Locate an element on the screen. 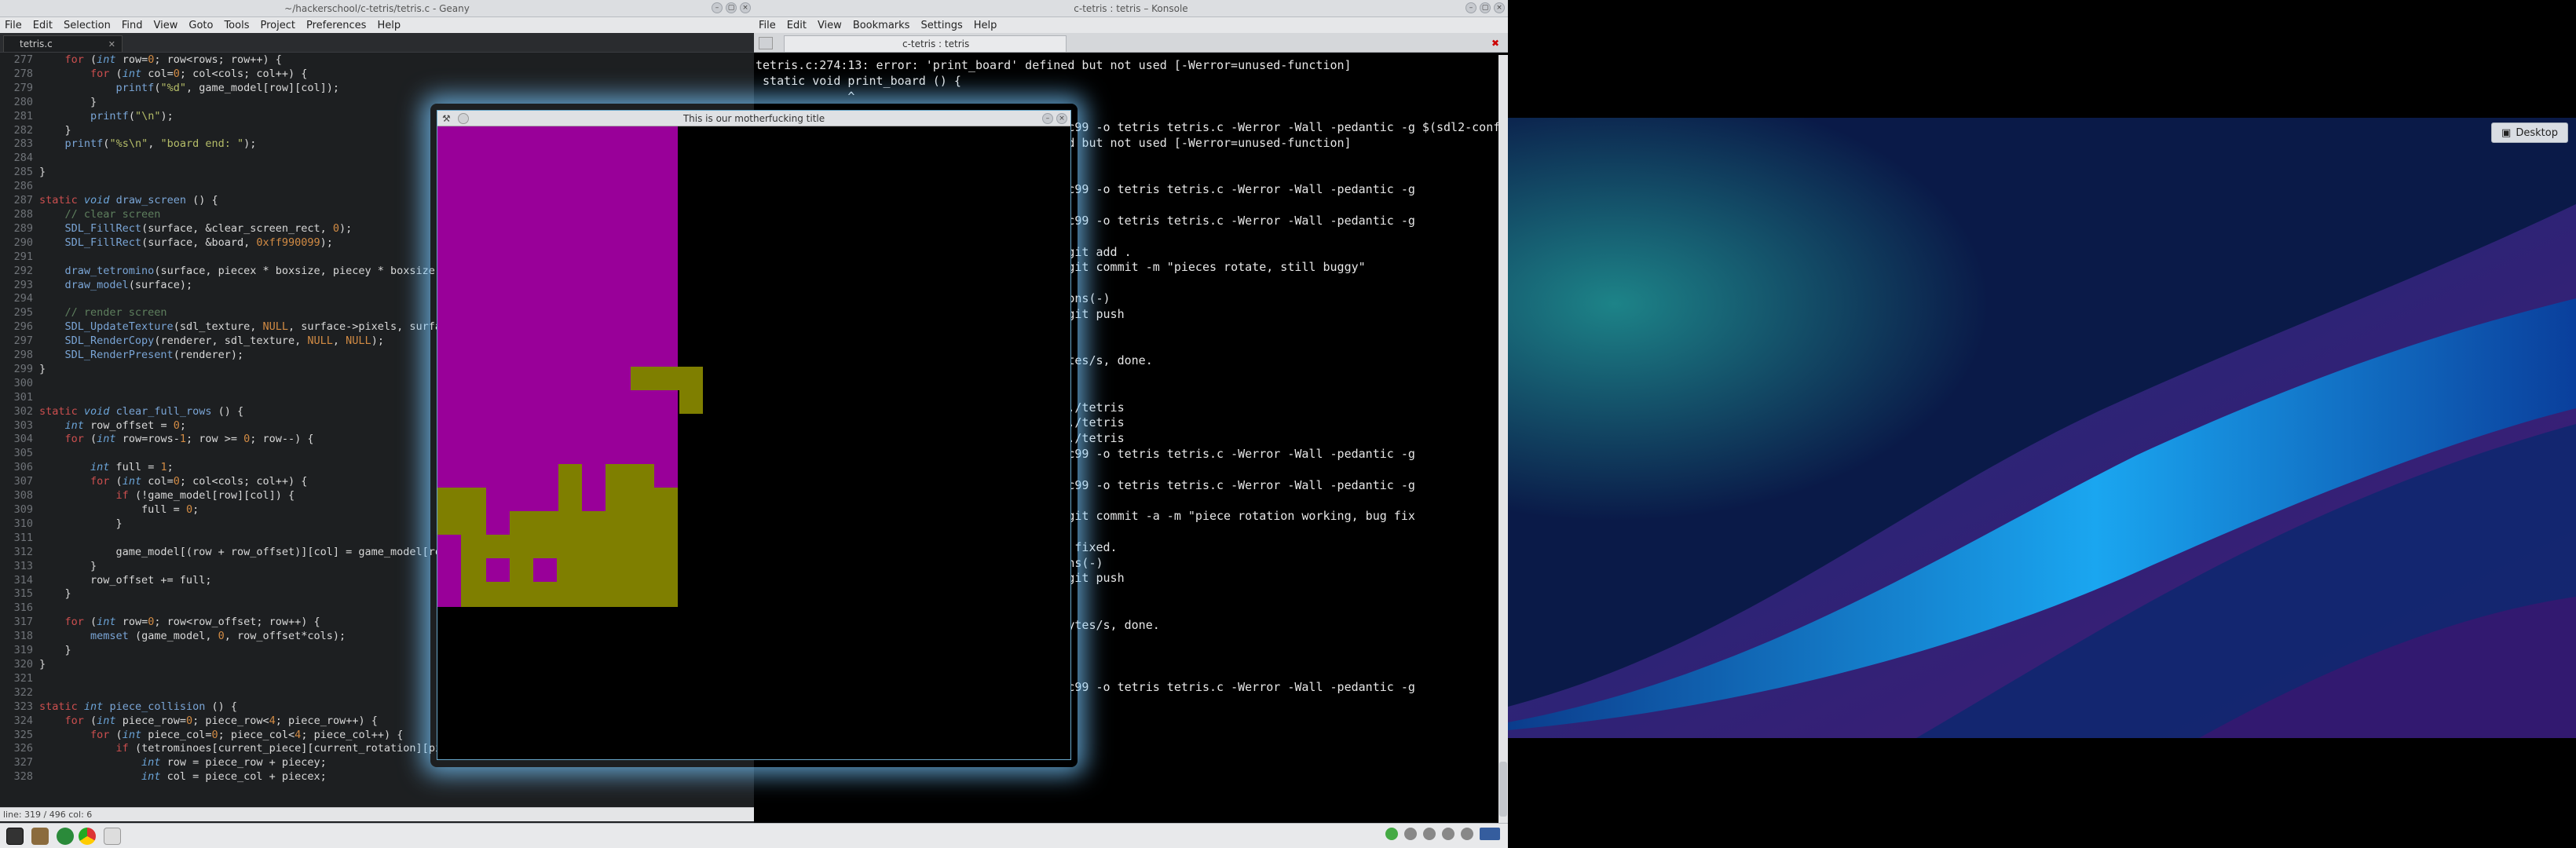 The image size is (2576, 848). code-line: 277 for (int row=0; row<rows; row++) { is located at coordinates (377, 61).